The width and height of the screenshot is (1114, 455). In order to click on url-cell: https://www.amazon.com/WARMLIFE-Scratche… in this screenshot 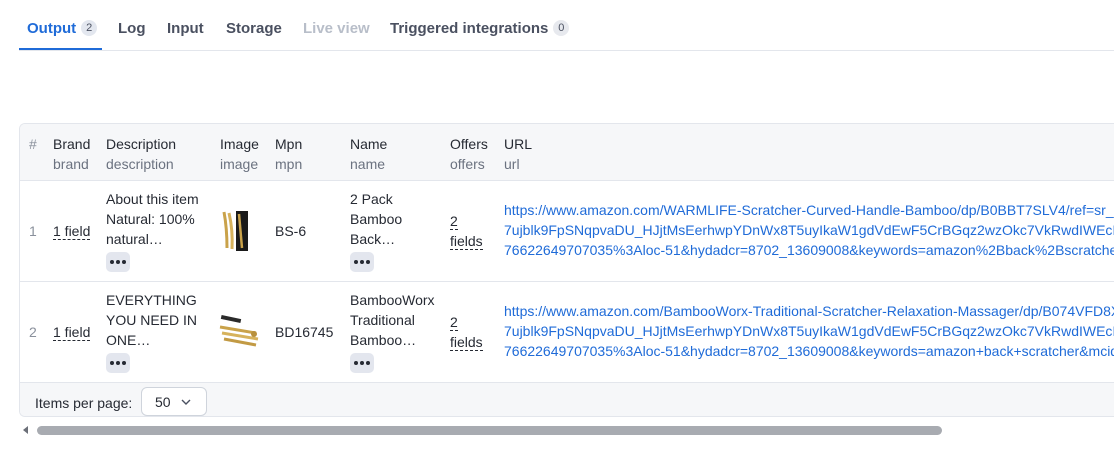, I will do `click(809, 230)`.